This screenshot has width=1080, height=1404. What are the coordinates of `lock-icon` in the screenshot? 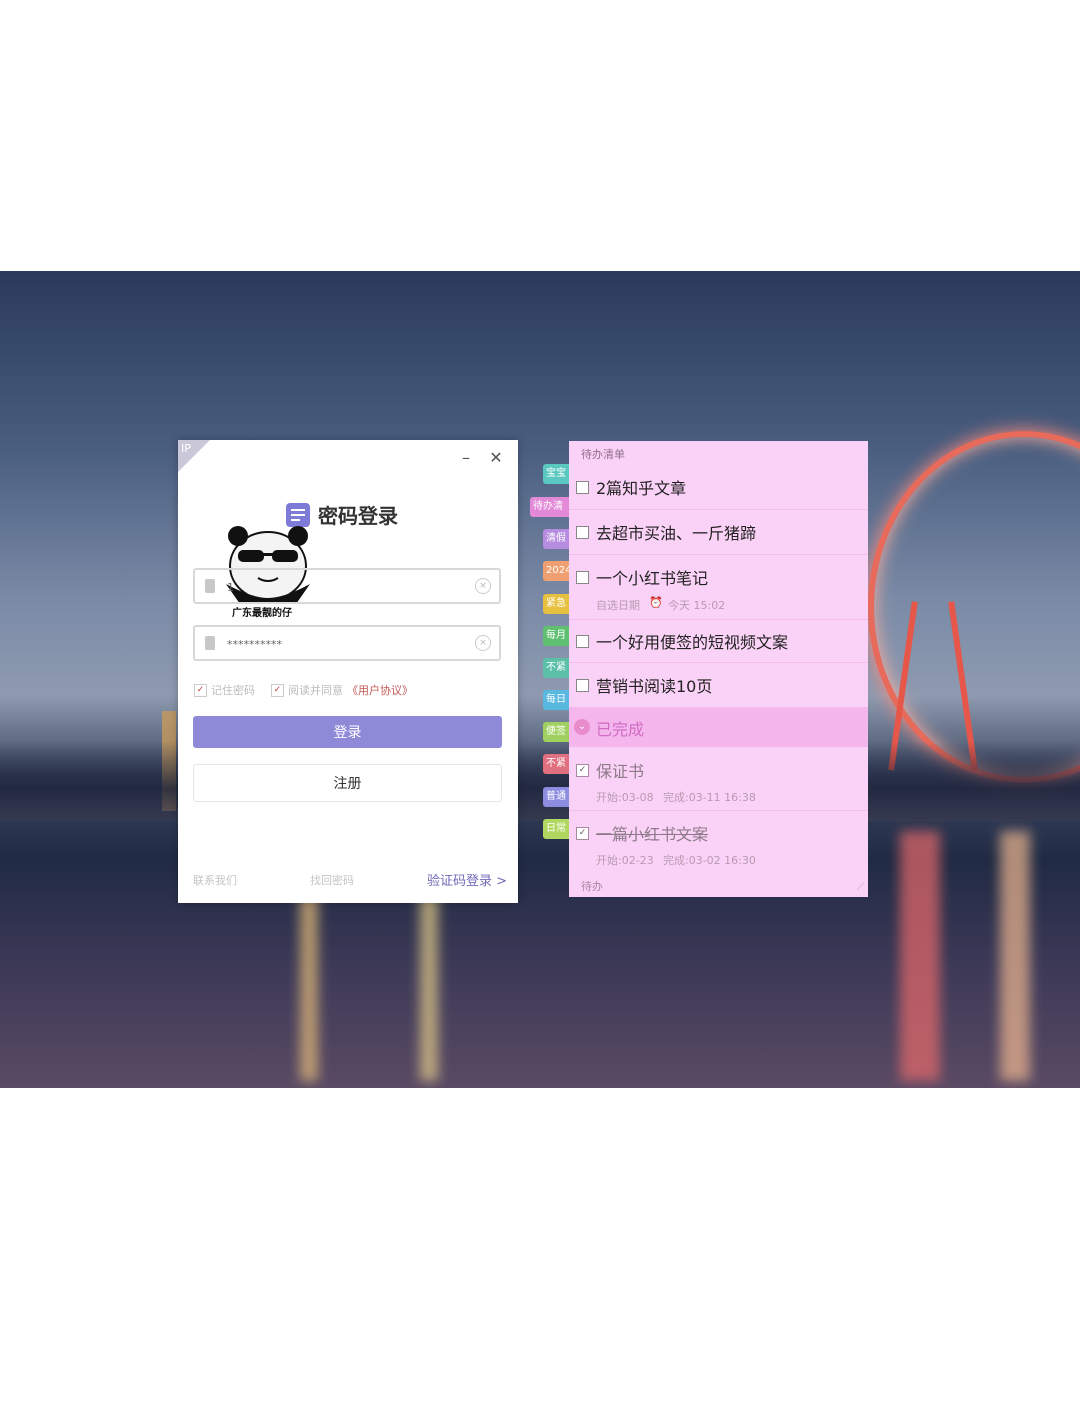 It's located at (210, 643).